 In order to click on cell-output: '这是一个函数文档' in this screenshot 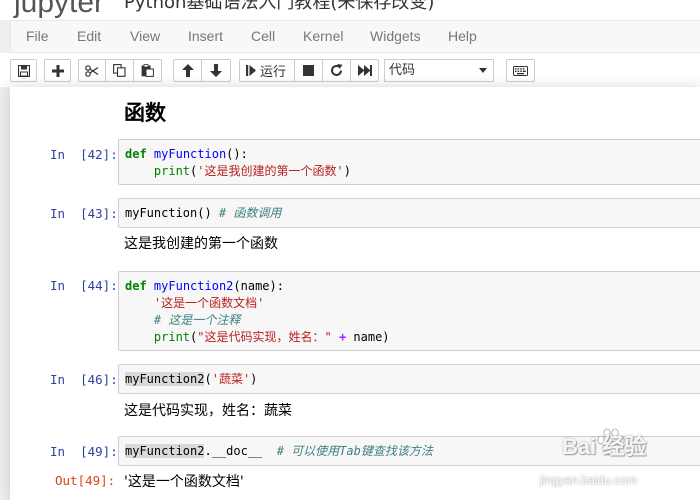, I will do `click(184, 482)`.